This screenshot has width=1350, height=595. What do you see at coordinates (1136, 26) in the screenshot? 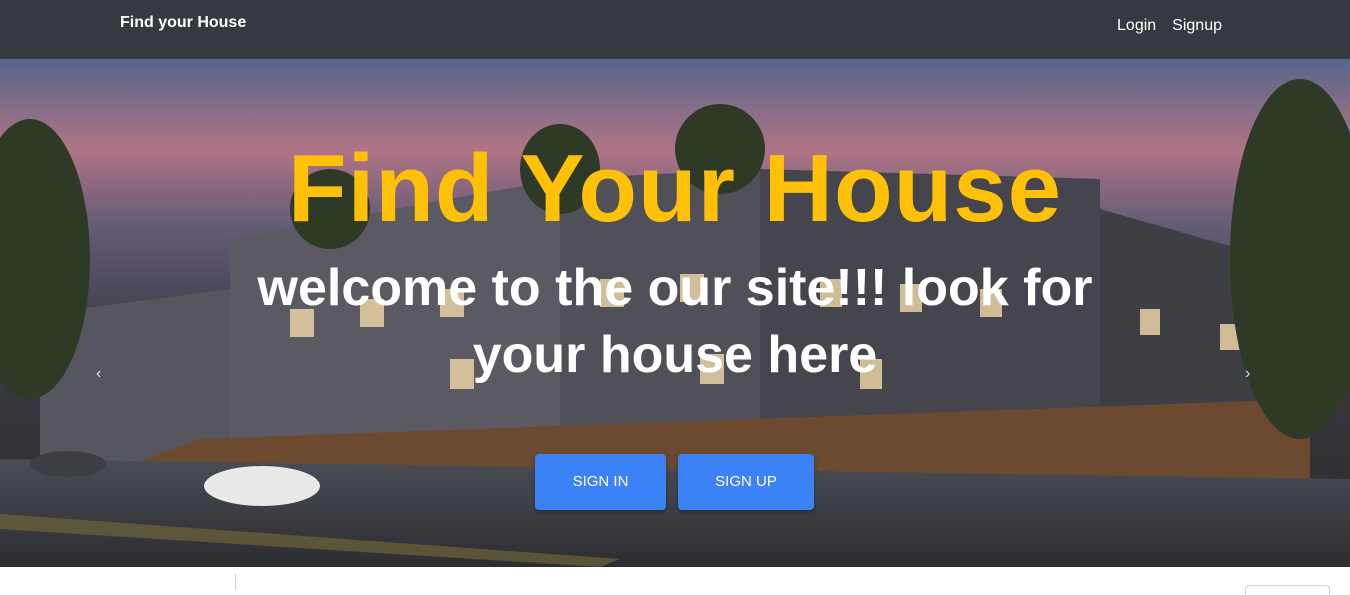
I see `nav-login-link: Login` at bounding box center [1136, 26].